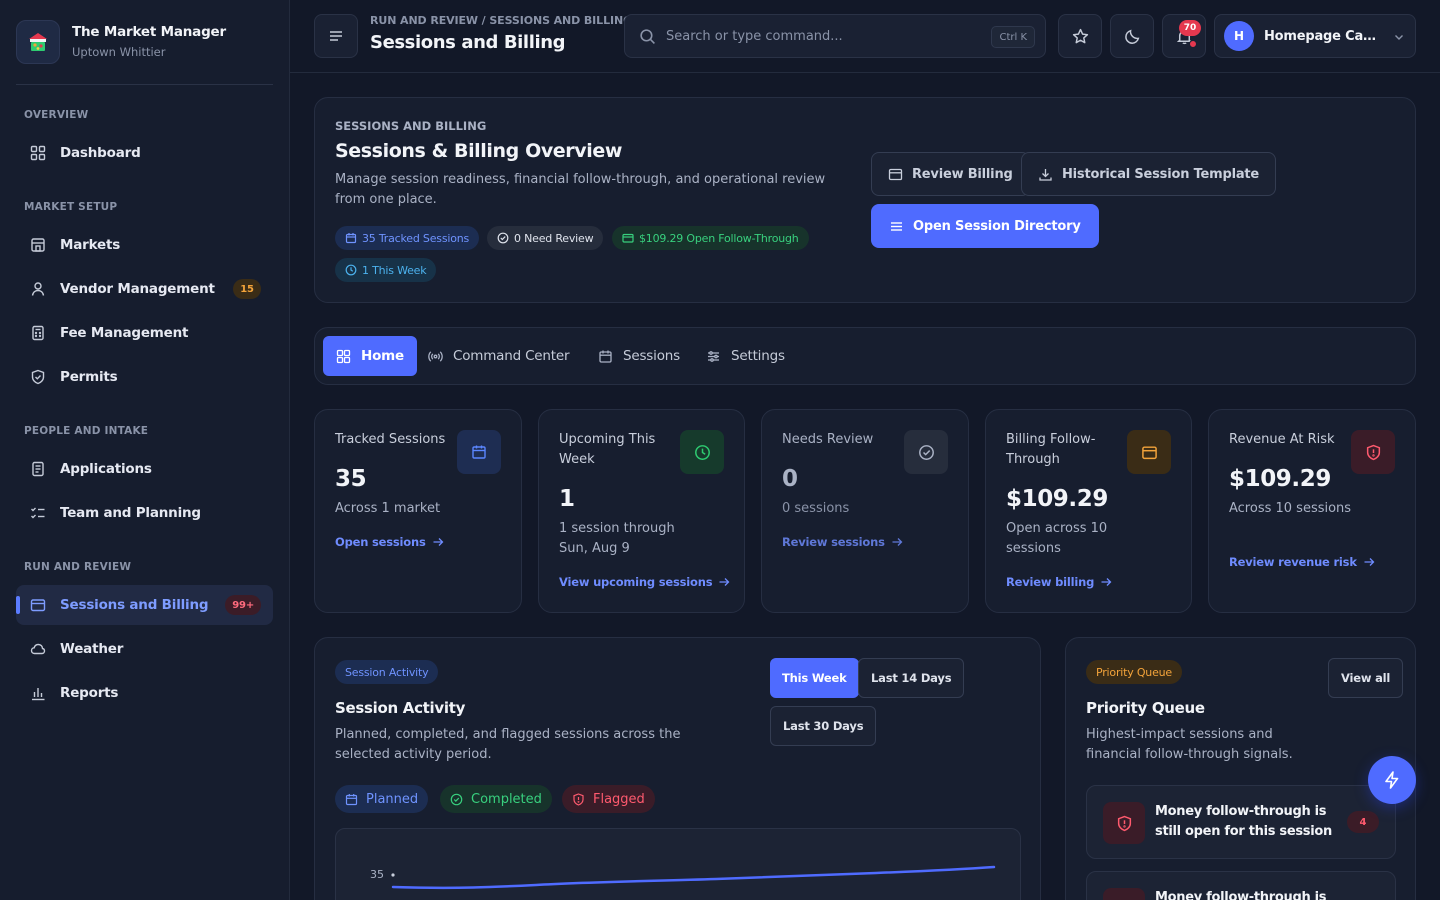 This screenshot has height=900, width=1440. Describe the element at coordinates (1302, 562) in the screenshot. I see `review-revenue-risk-link: Review revenue risk` at that location.